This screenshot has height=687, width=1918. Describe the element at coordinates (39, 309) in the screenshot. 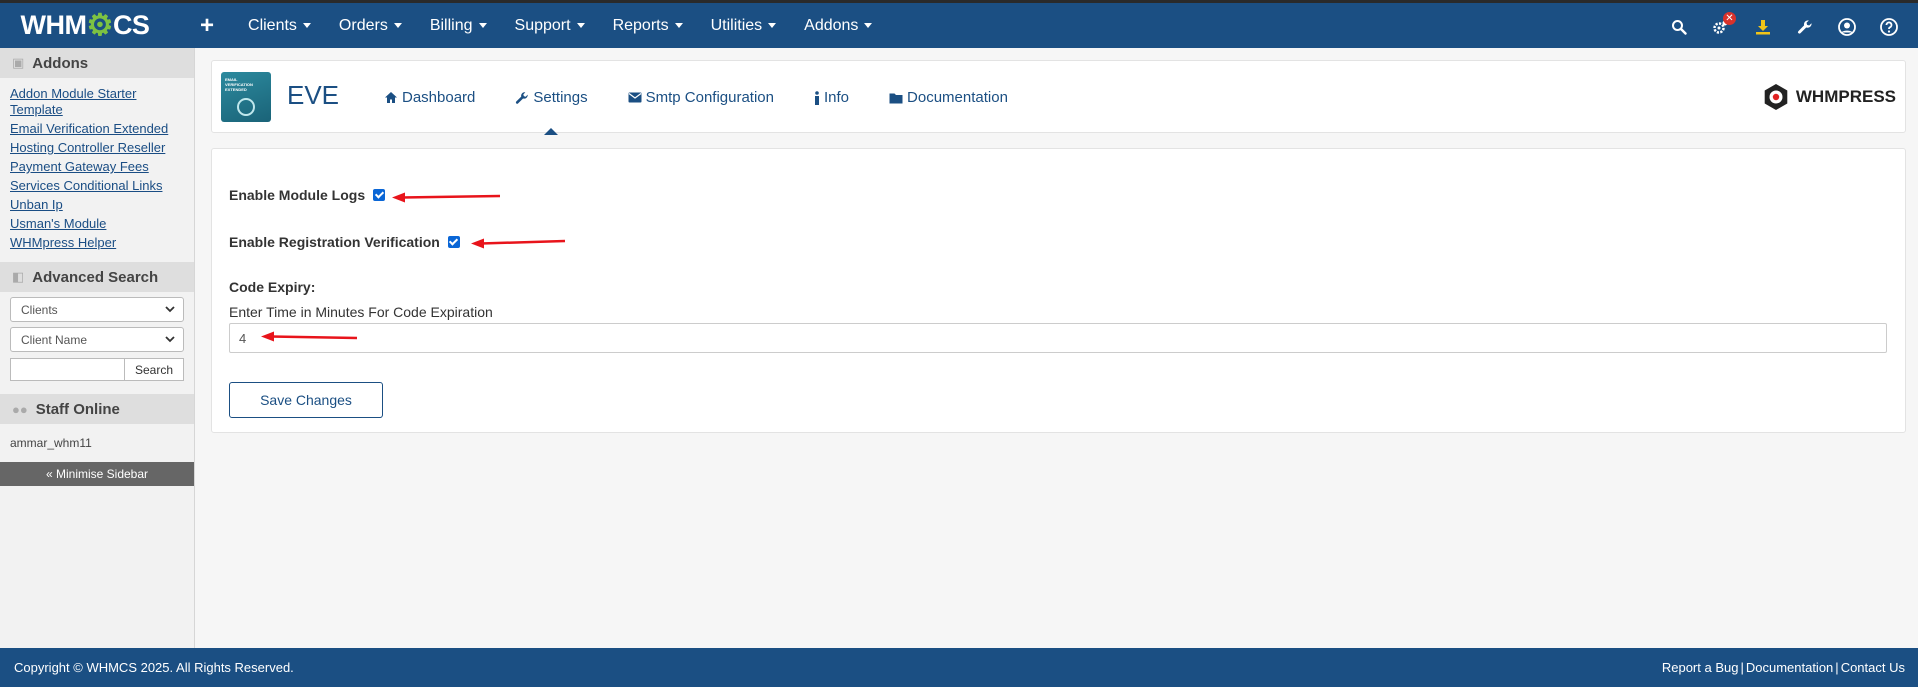

I see `select-value: Clients` at that location.